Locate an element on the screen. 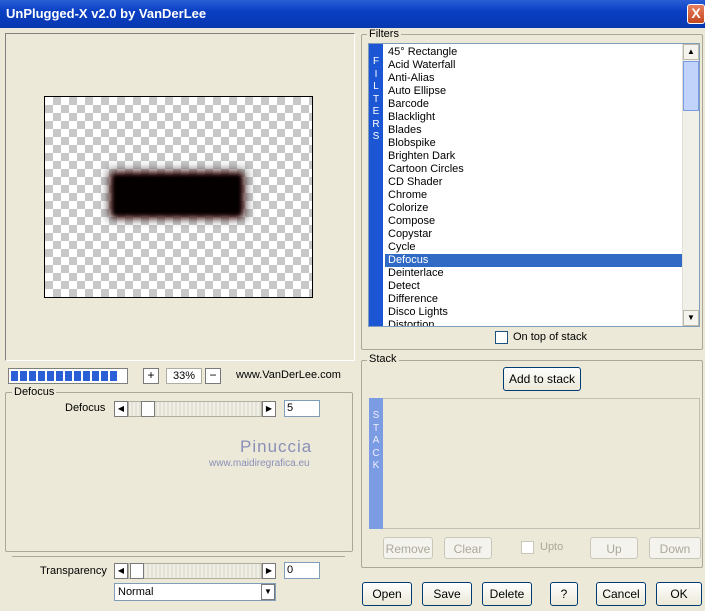  transparency-label: Transparency is located at coordinates (73, 571).